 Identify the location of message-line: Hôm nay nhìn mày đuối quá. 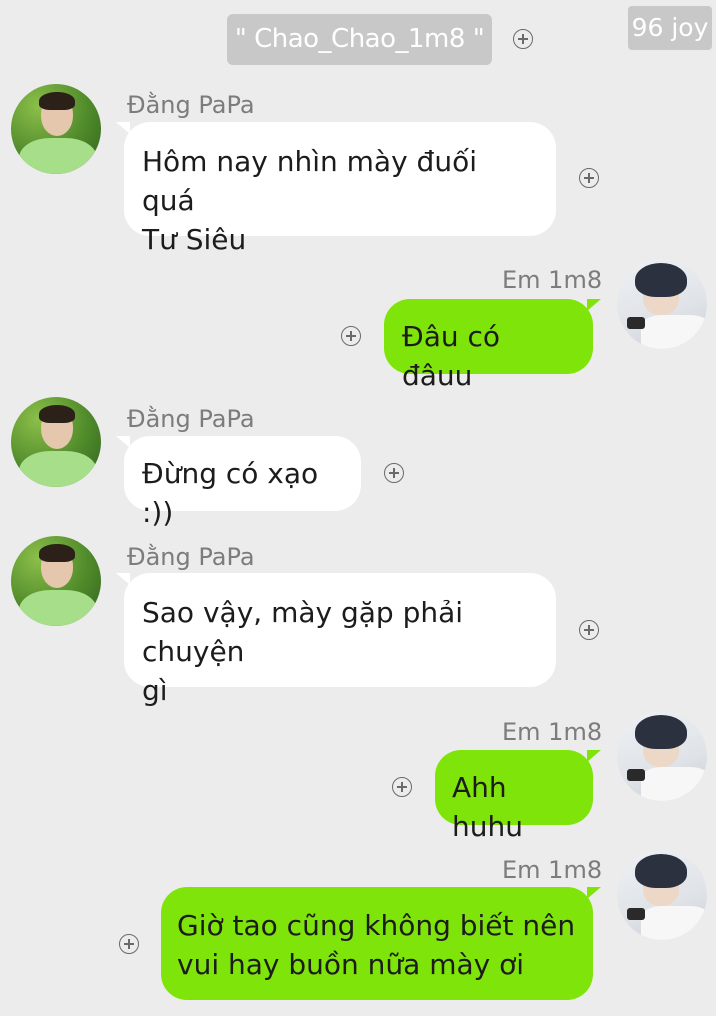
(309, 181).